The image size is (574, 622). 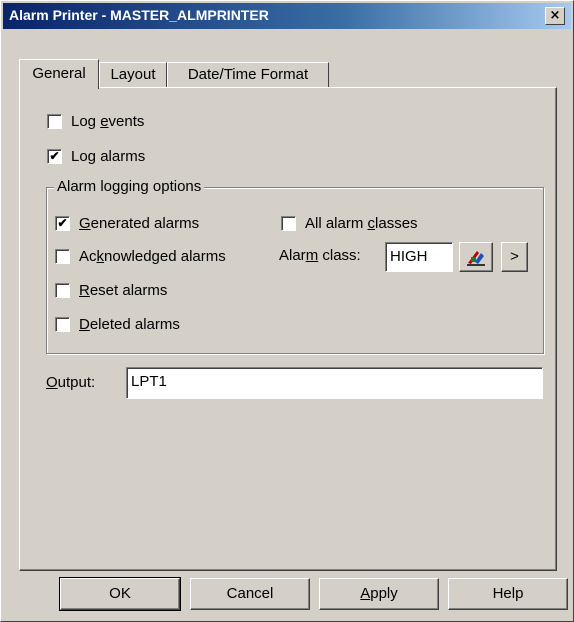 I want to click on ok-button-label: OK, so click(x=120, y=593).